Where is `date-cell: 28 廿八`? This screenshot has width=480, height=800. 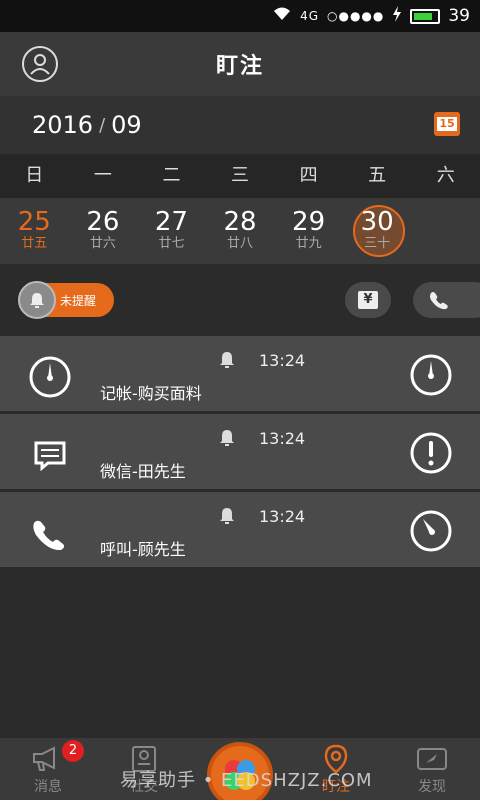 date-cell: 28 廿八 is located at coordinates (240, 231).